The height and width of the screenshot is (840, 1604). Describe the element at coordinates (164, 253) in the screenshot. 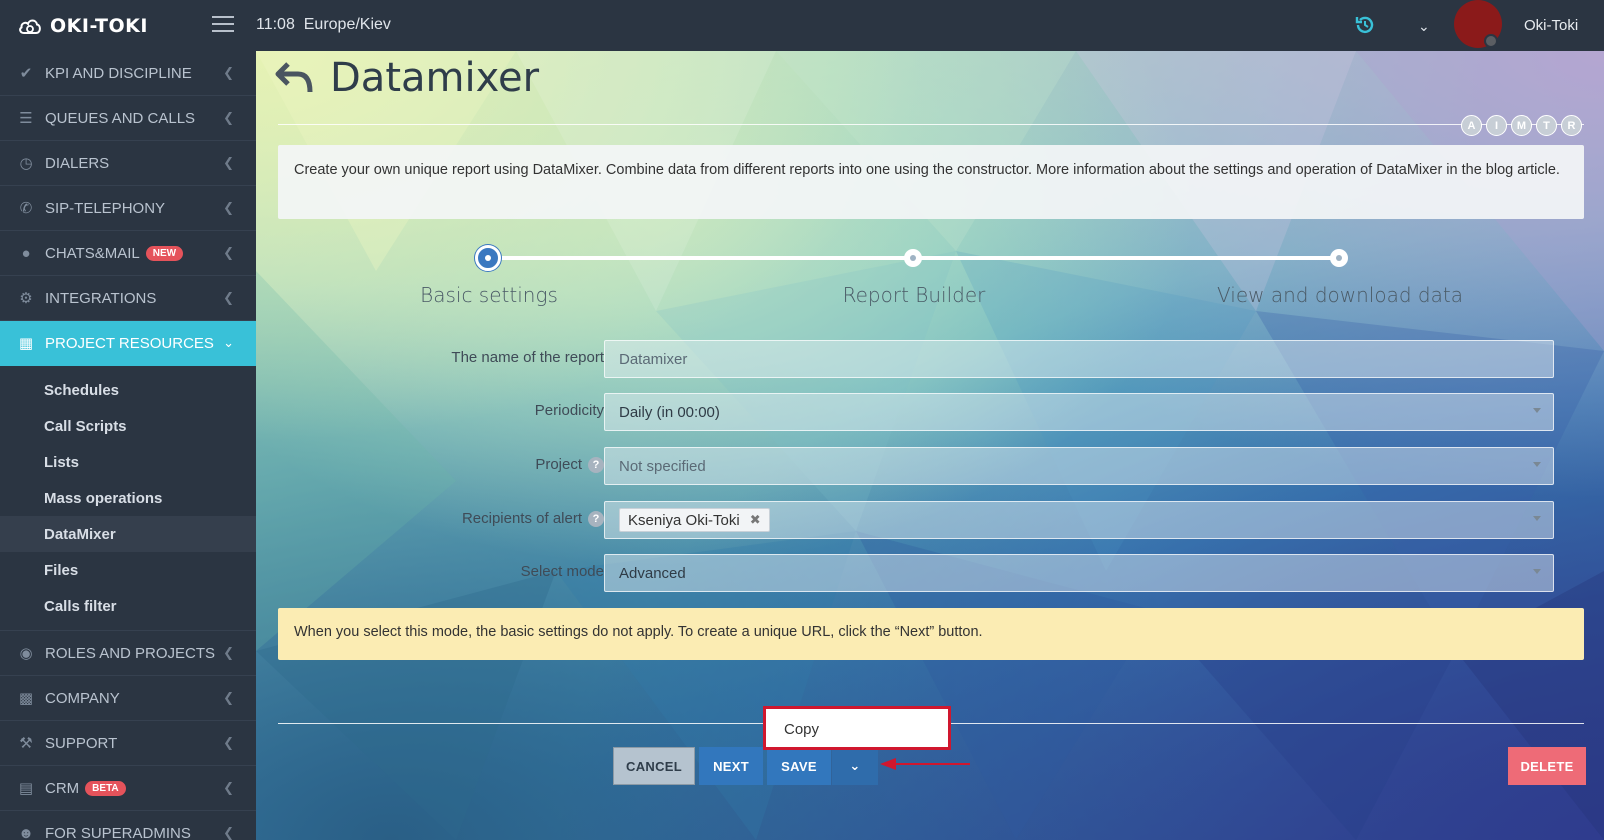

I see `new-badge: NEW` at that location.